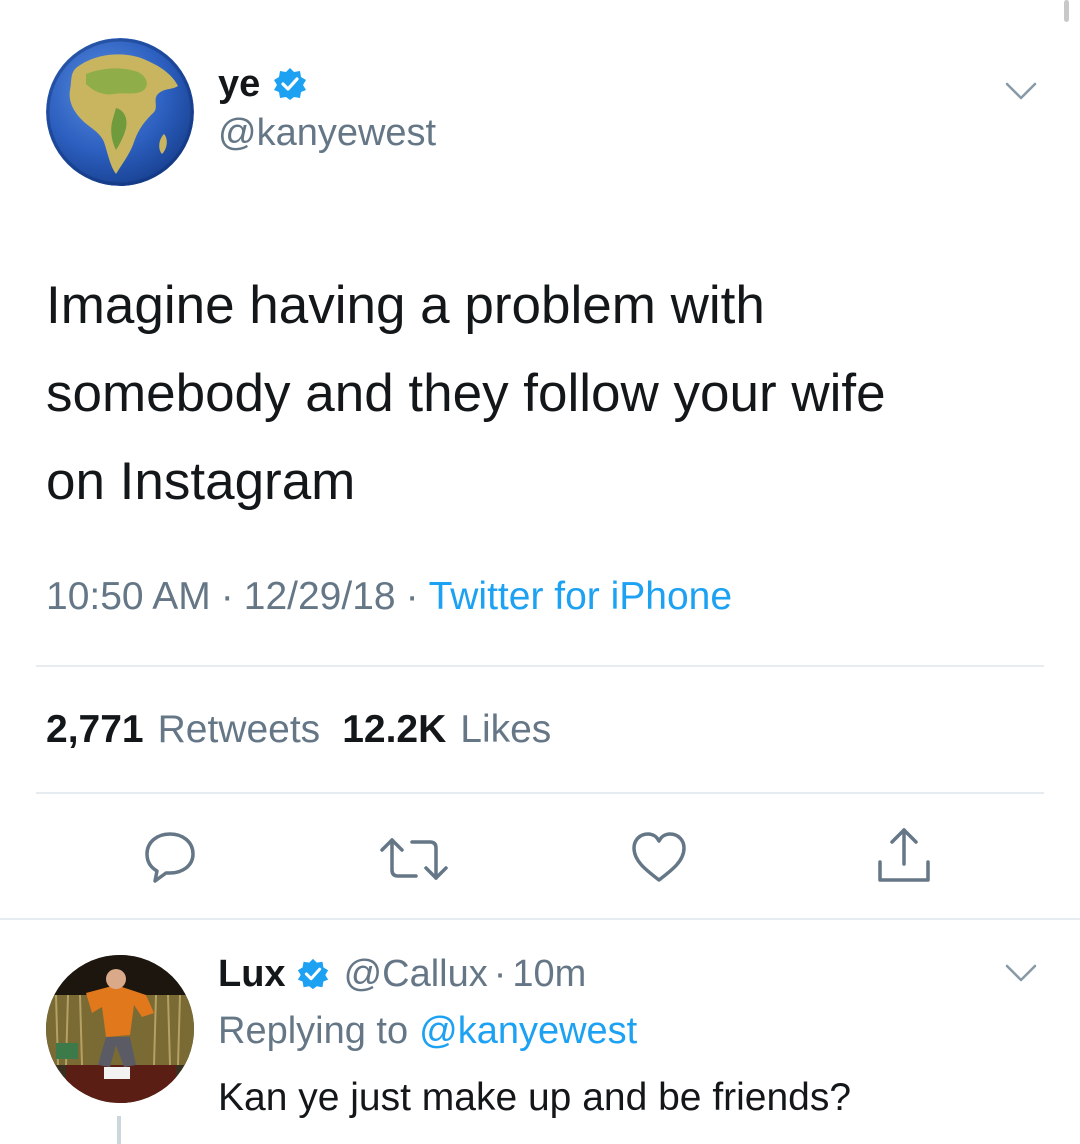  What do you see at coordinates (540, 919) in the screenshot?
I see `section-divider` at bounding box center [540, 919].